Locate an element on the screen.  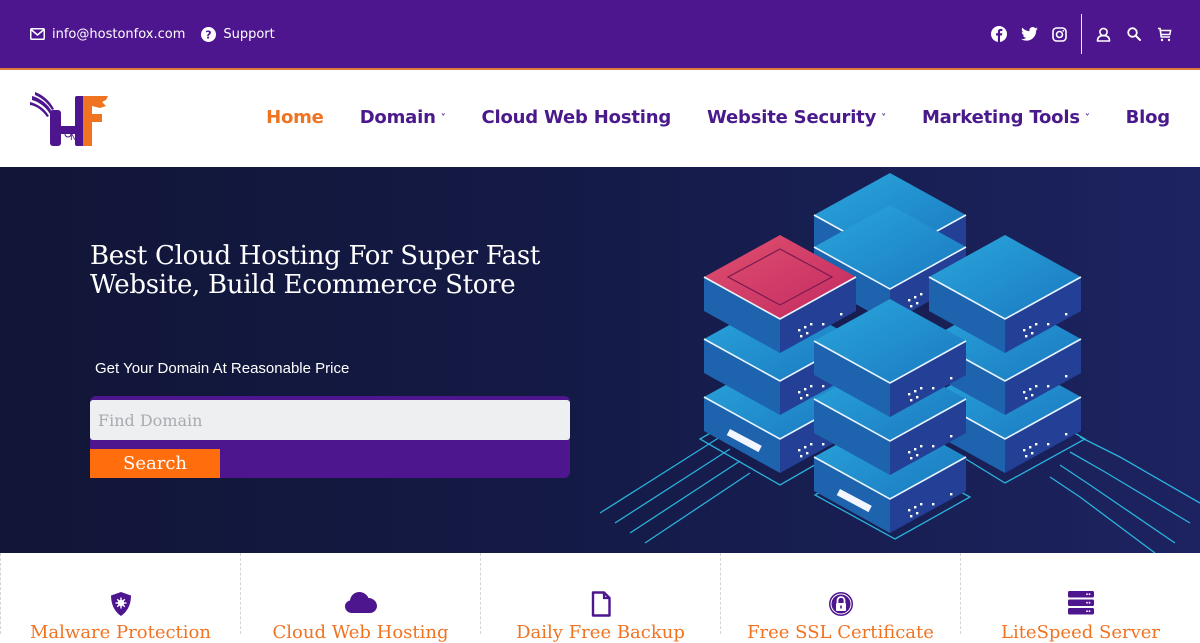
feature-litespeed-server: LiteSpeed Server is located at coordinates (1080, 598).